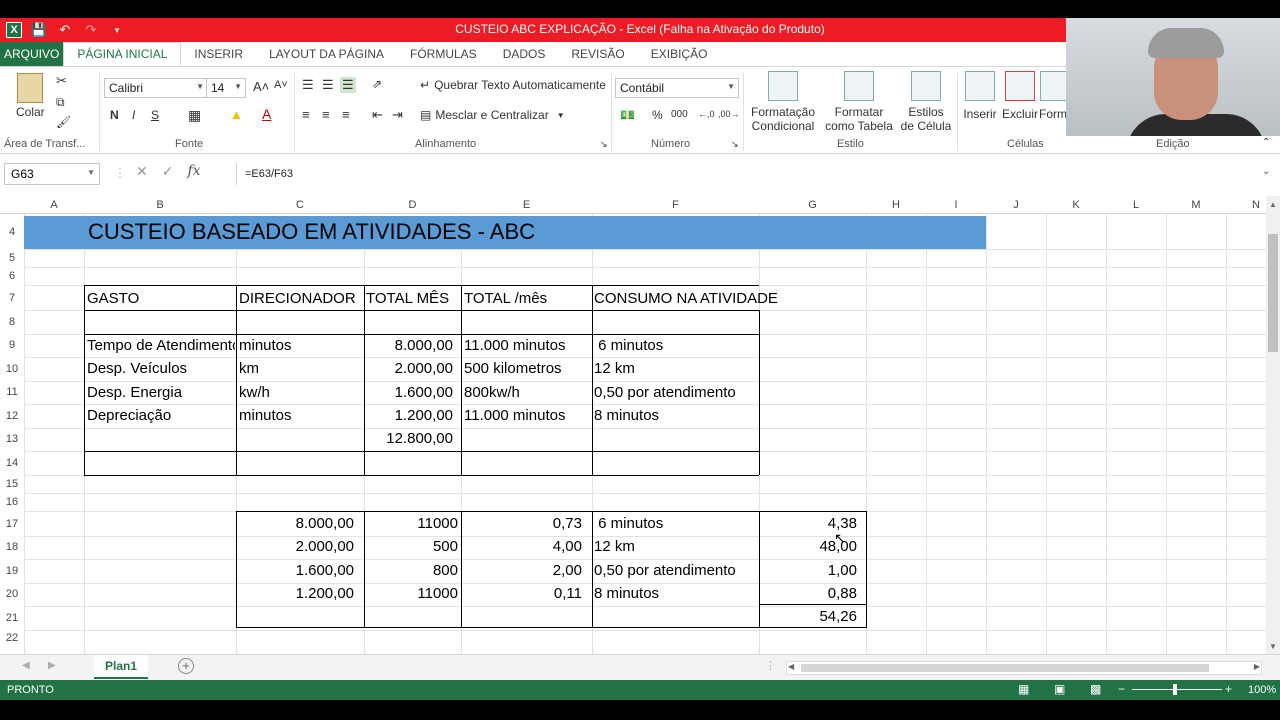 The height and width of the screenshot is (720, 1280). What do you see at coordinates (679, 114) in the screenshot?
I see `thousands-button: 000` at bounding box center [679, 114].